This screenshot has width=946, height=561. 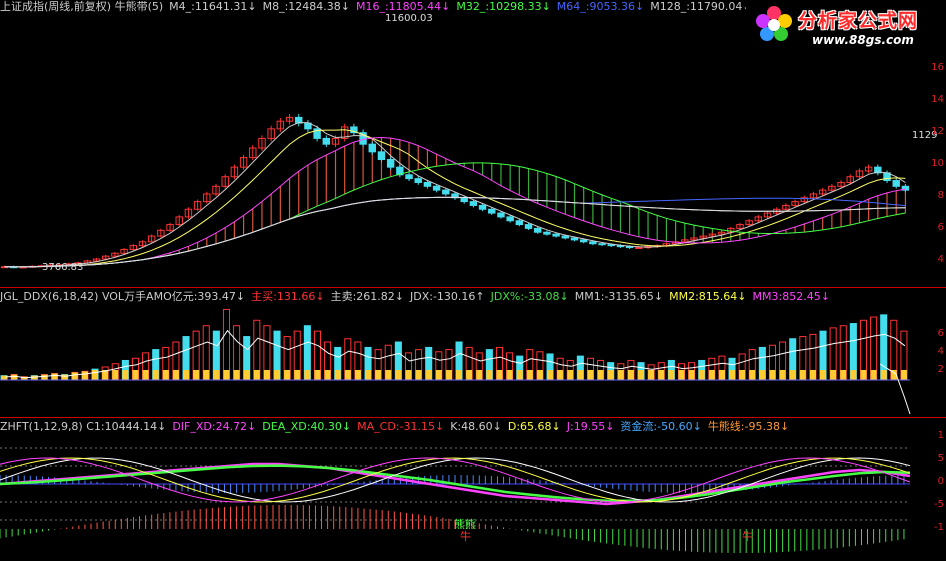 I want to click on volume-header-item: MM2:815.64↓, so click(x=708, y=296).